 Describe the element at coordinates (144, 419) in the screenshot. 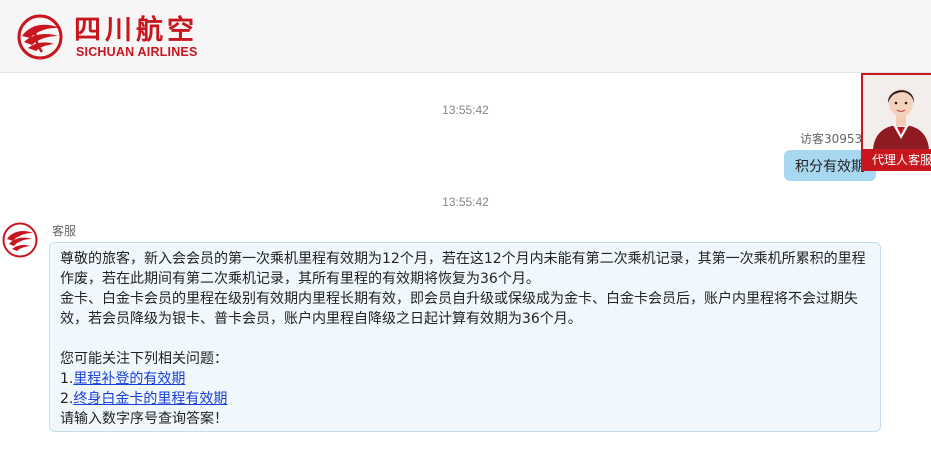

I see `bot-prompt-text: 请输入数字序号查询答案！` at that location.